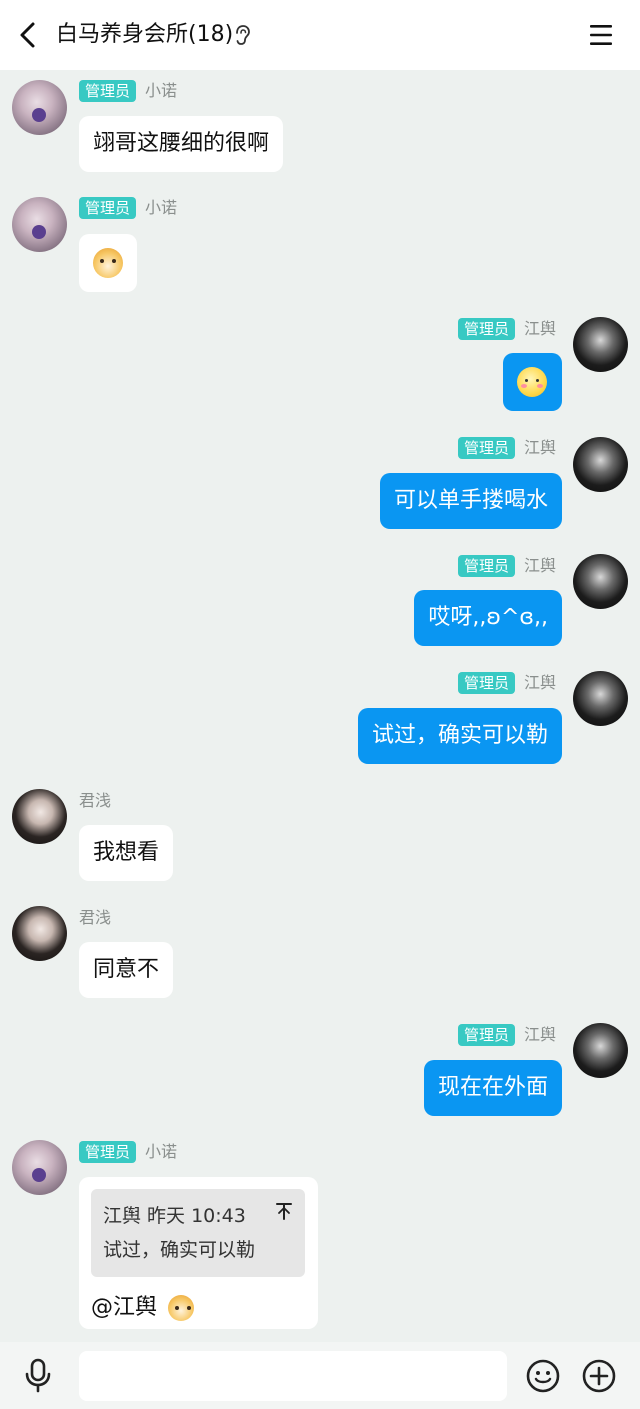 This screenshot has width=640, height=1409. Describe the element at coordinates (293, 1376) in the screenshot. I see `message-input` at that location.